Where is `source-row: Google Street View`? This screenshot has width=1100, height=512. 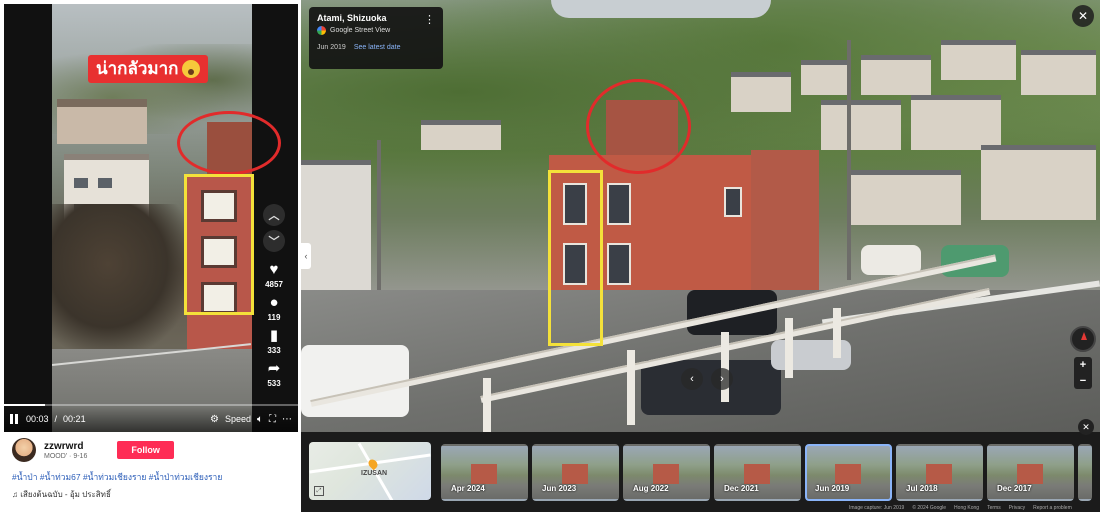
source-row: Google Street View is located at coordinates (376, 30).